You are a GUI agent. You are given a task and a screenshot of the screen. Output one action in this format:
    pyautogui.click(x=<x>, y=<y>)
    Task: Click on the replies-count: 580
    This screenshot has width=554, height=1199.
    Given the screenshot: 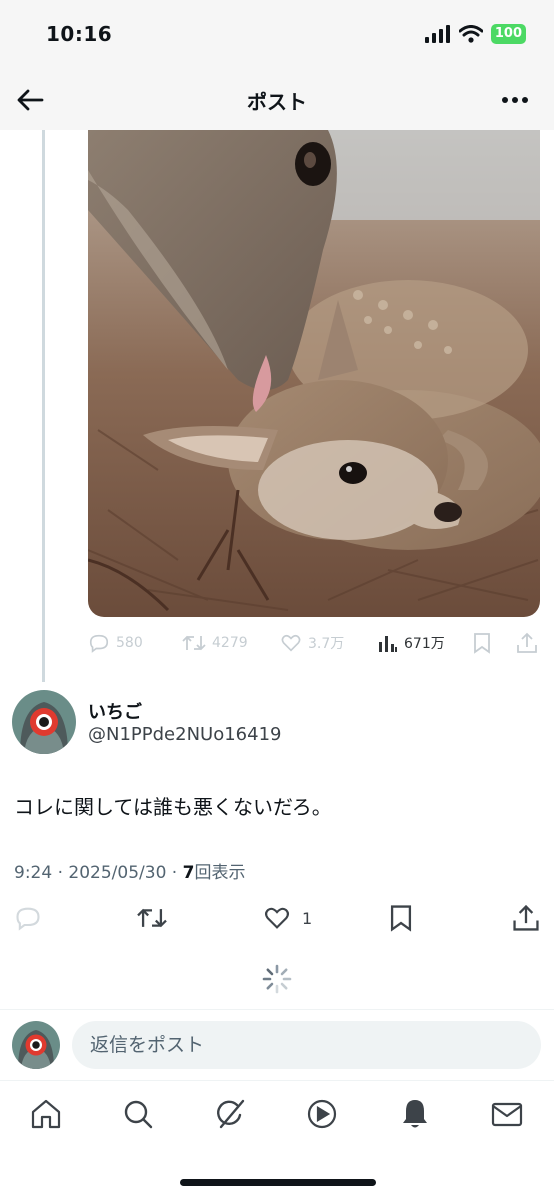 What is the action you would take?
    pyautogui.click(x=129, y=643)
    